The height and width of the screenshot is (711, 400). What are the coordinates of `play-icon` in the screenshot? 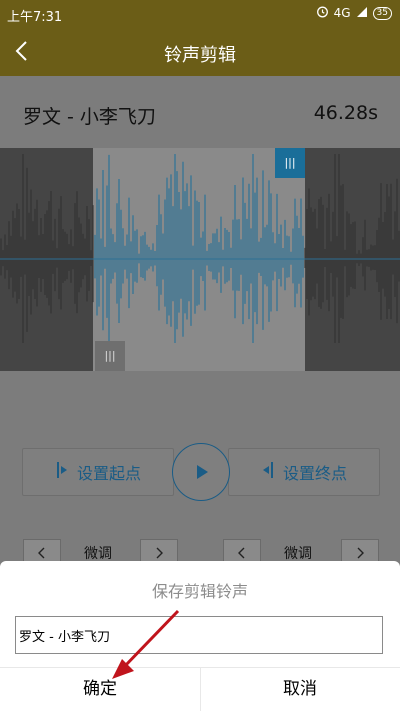 It's located at (202, 472).